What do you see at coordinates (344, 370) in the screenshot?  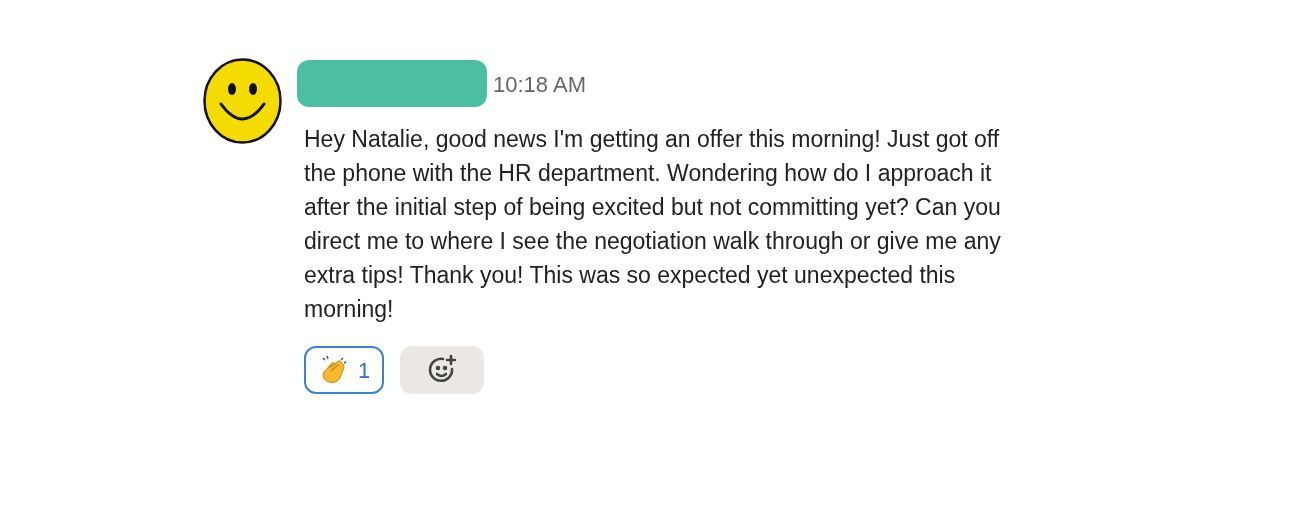 I see `reaction-button: 1` at bounding box center [344, 370].